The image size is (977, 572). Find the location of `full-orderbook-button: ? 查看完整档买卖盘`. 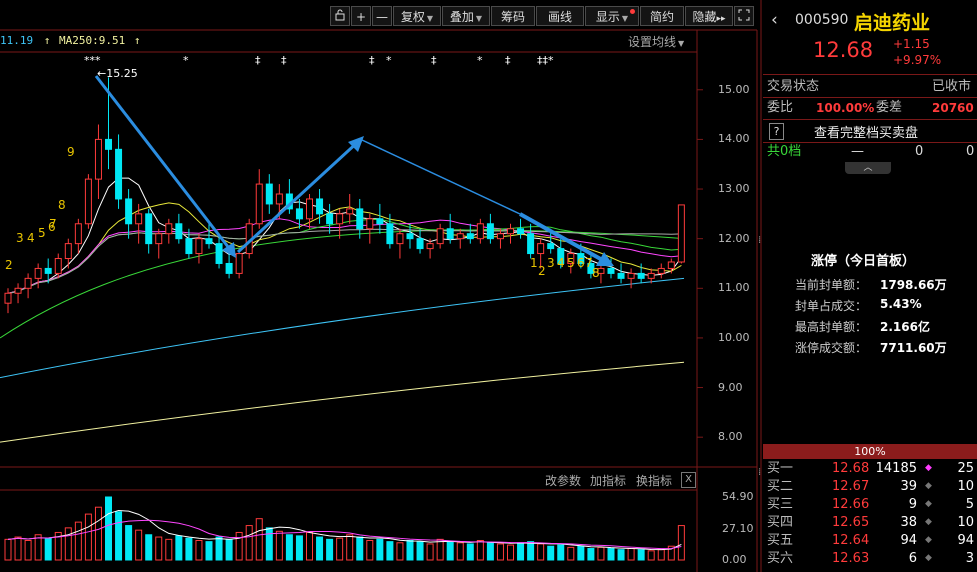

full-orderbook-button: ? 查看完整档买卖盘 is located at coordinates (872, 131).